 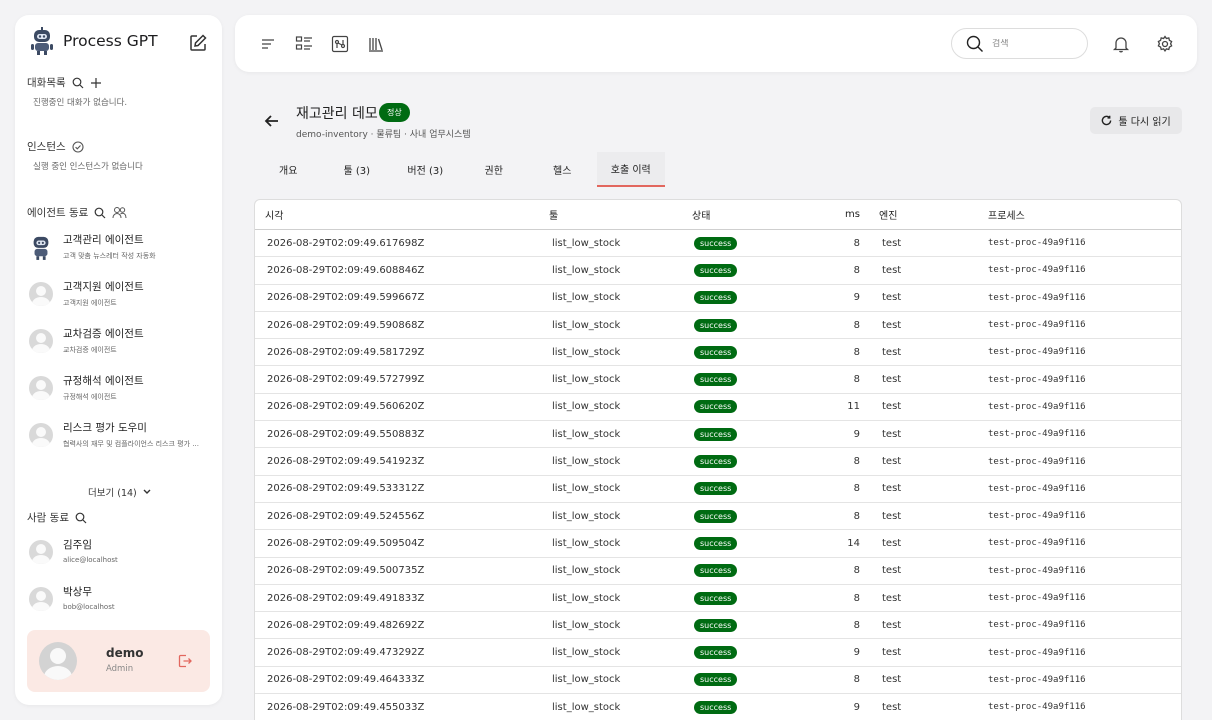 I want to click on person-name: 박상무, so click(x=77, y=592).